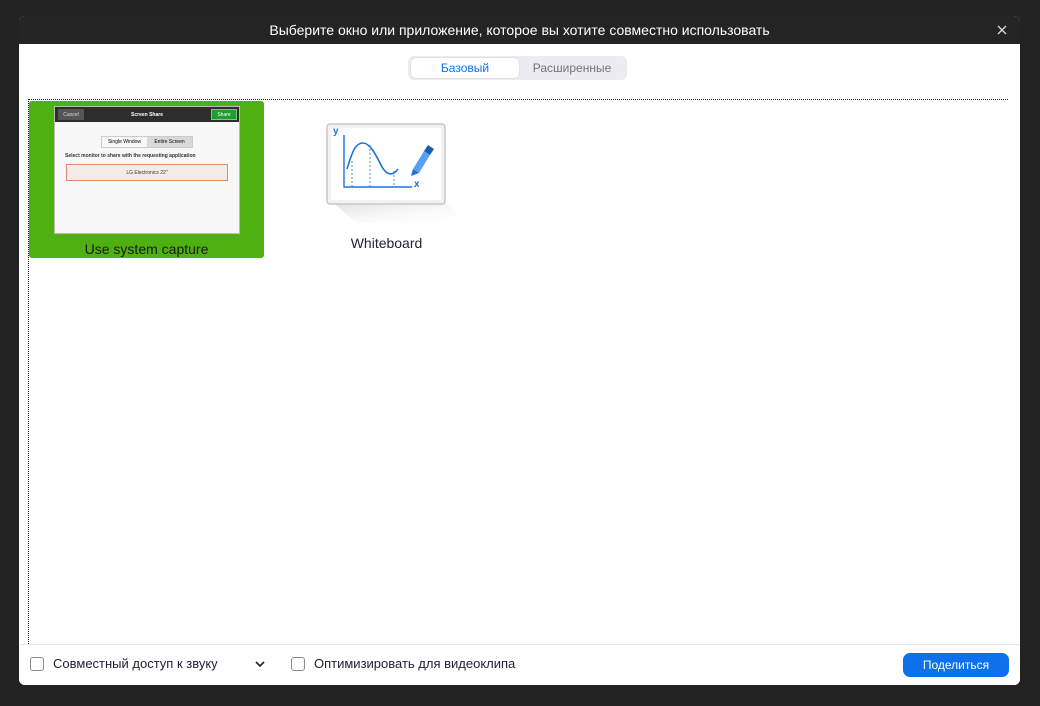 The image size is (1040, 706). I want to click on thumb-share: Share, so click(224, 114).